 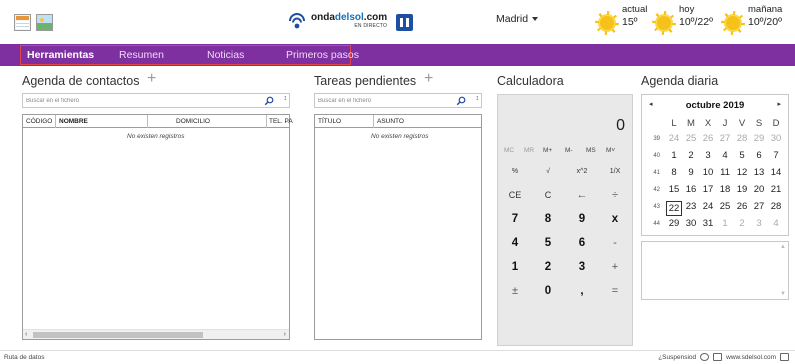 I want to click on tasks-search-input, so click(x=376, y=101).